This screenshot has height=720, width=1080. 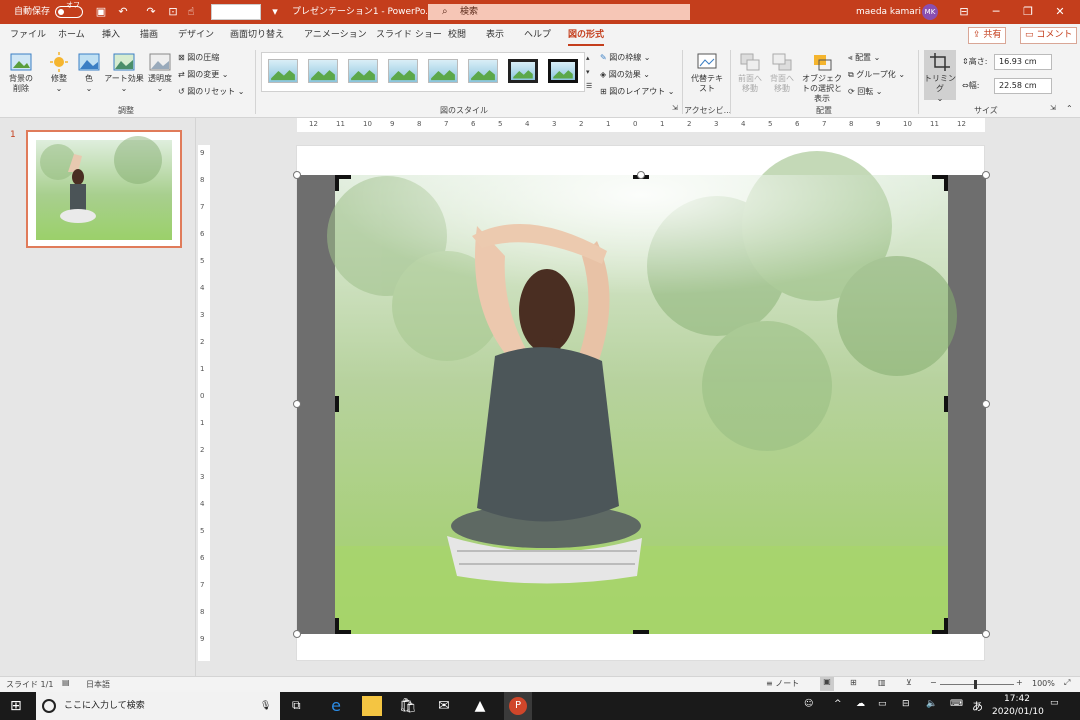 I want to click on compress-pictures-button: ⊠ 図の圧縮, so click(x=198, y=57).